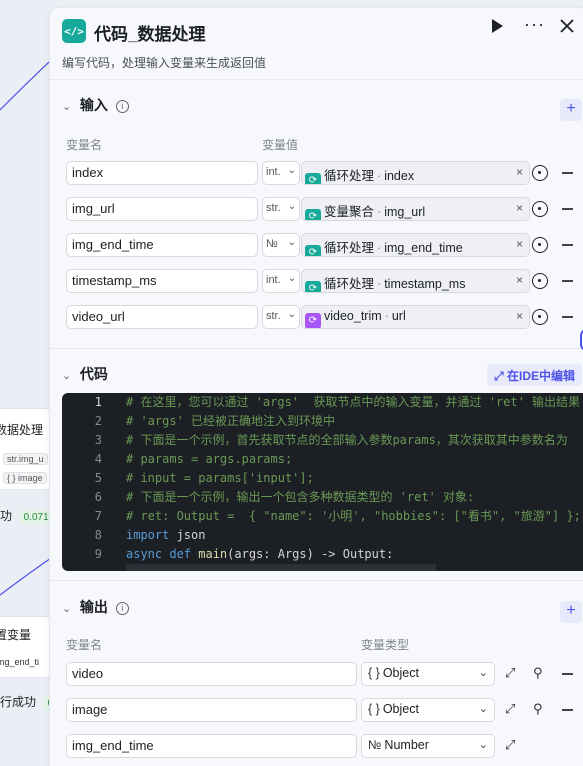  What do you see at coordinates (374, 709) in the screenshot?
I see `type-icon: { }` at bounding box center [374, 709].